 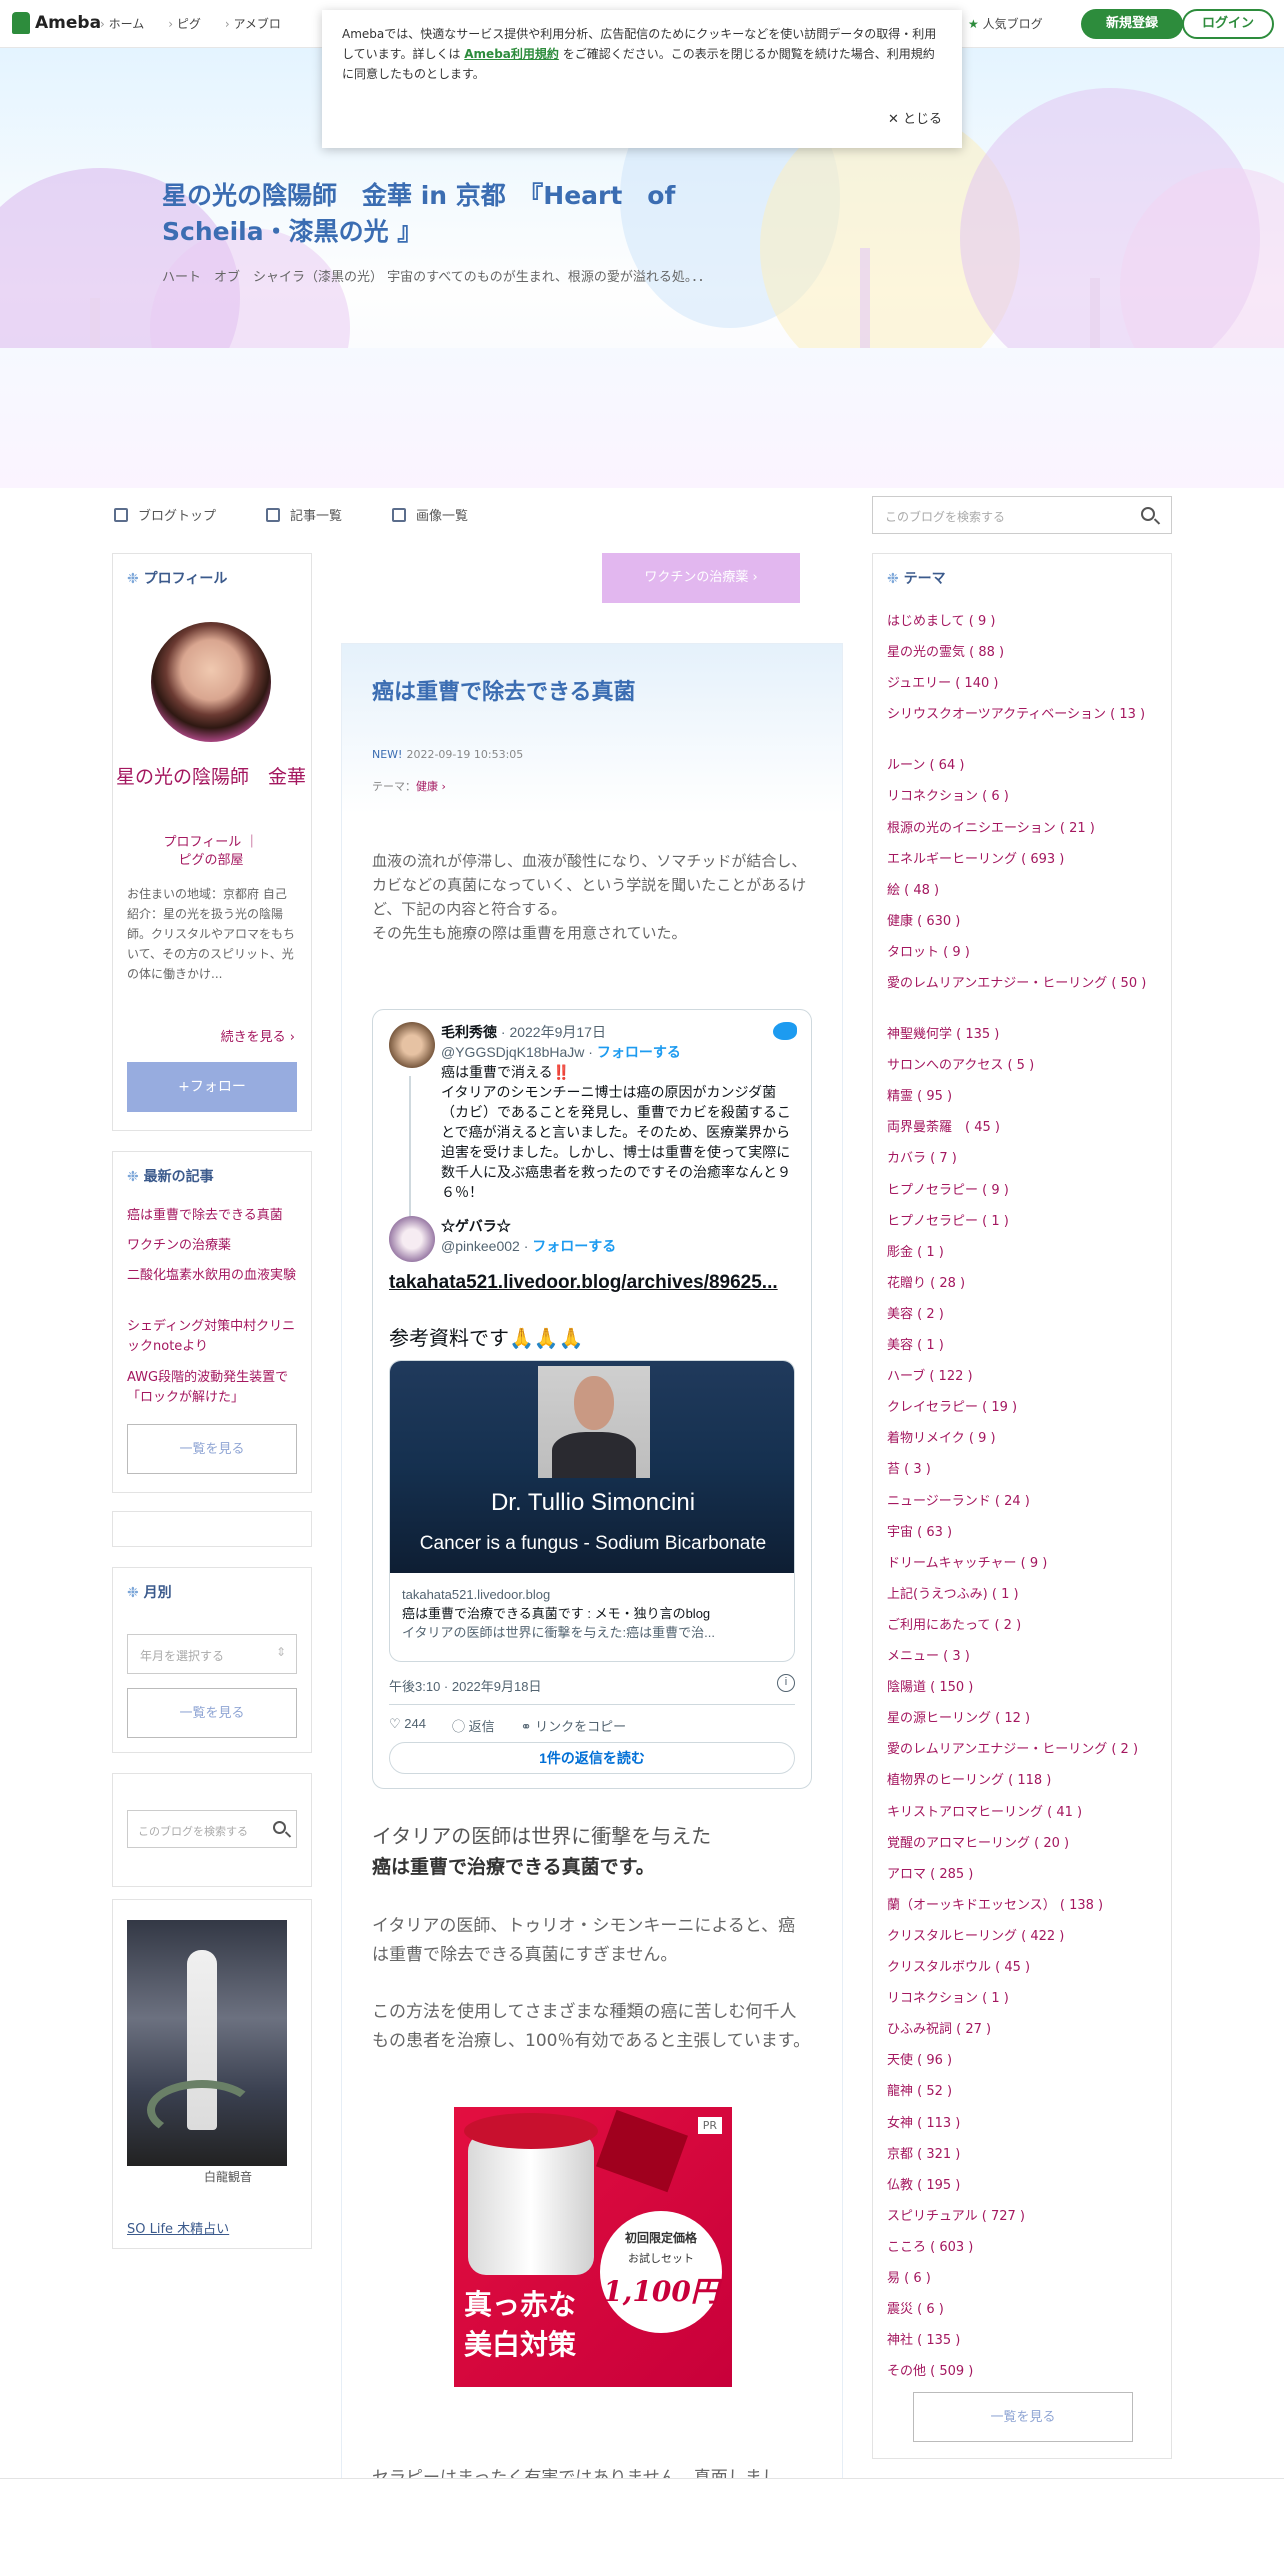 What do you see at coordinates (212, 1087) in the screenshot?
I see `follow-button: +フォロー` at bounding box center [212, 1087].